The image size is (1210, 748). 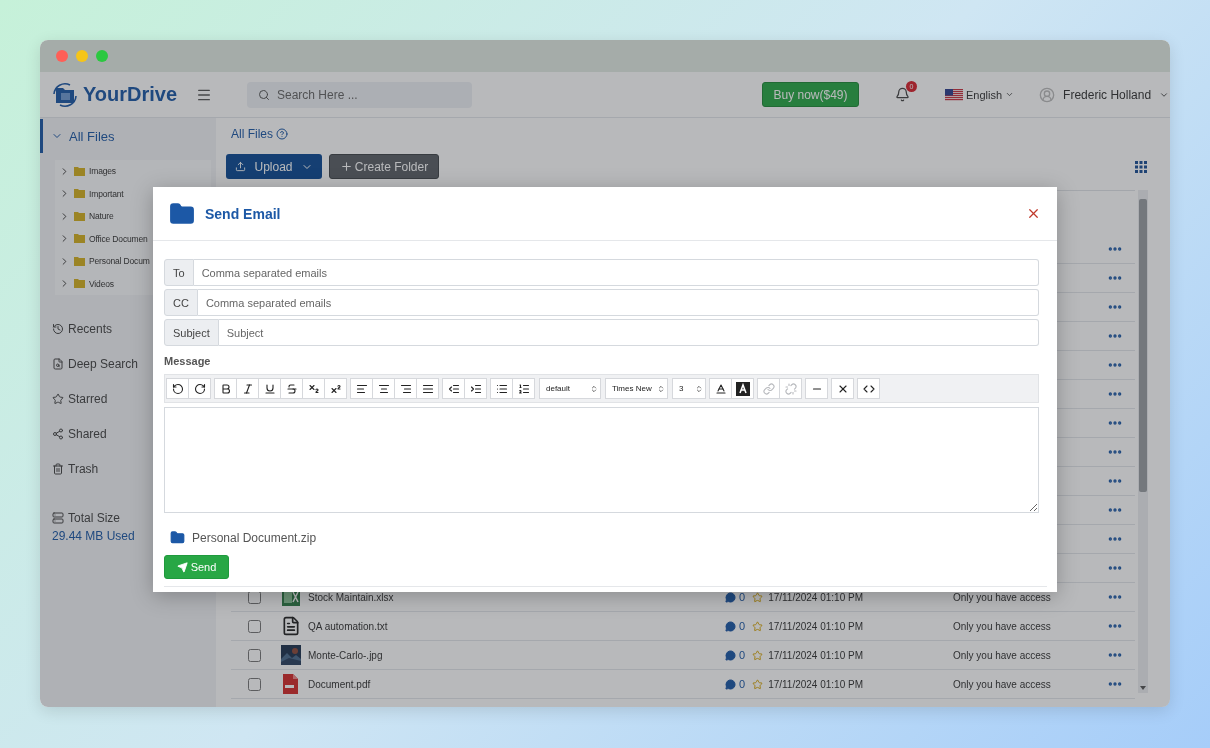 I want to click on align-left-icon, so click(x=361, y=388).